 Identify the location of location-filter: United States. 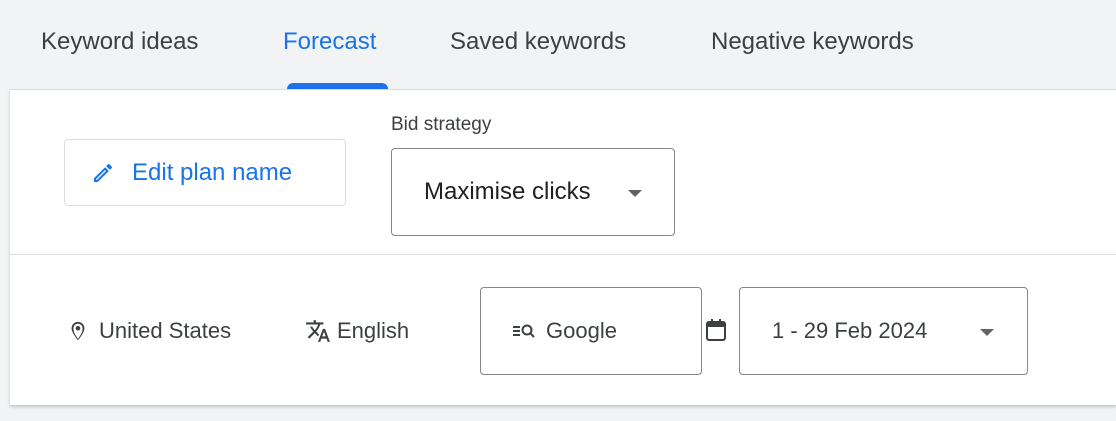
(149, 331).